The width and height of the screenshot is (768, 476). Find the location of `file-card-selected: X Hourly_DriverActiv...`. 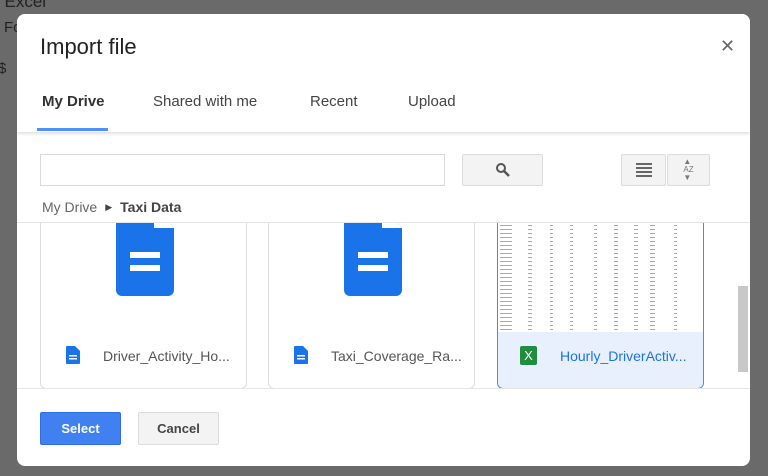

file-card-selected: X Hourly_DriverActiv... is located at coordinates (600, 305).